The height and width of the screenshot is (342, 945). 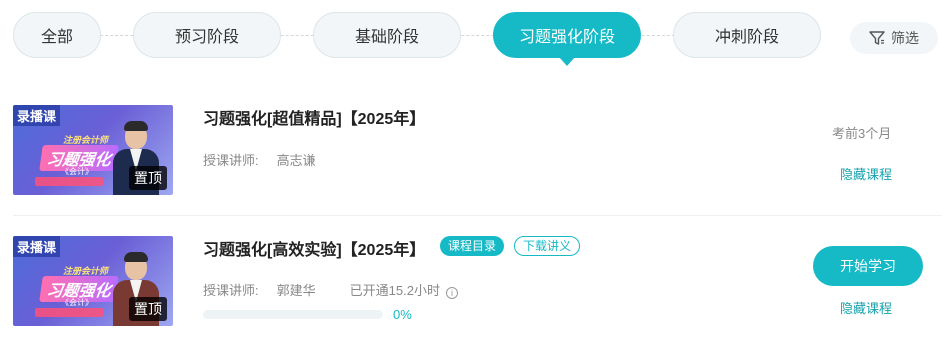 What do you see at coordinates (330, 289) in the screenshot?
I see `course-meta: 授课讲师: 郭建华 已开通15.2小时 i` at bounding box center [330, 289].